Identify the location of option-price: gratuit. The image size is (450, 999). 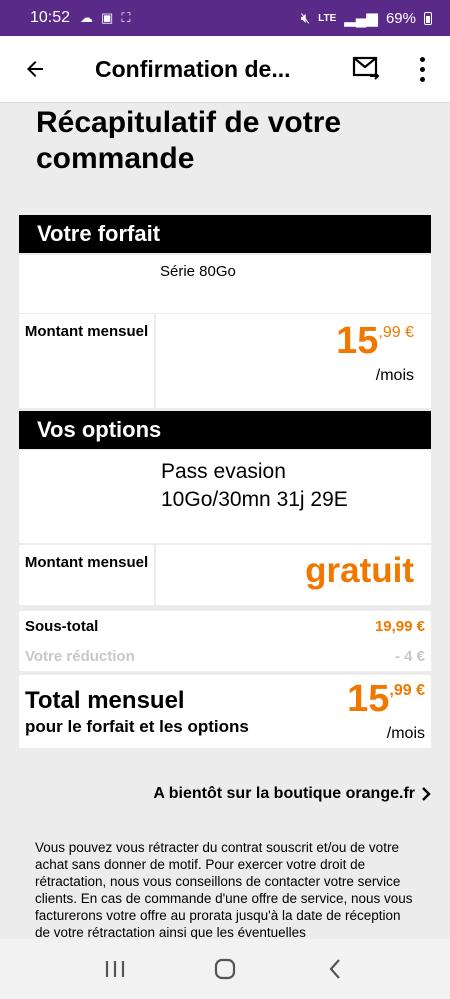
(359, 570).